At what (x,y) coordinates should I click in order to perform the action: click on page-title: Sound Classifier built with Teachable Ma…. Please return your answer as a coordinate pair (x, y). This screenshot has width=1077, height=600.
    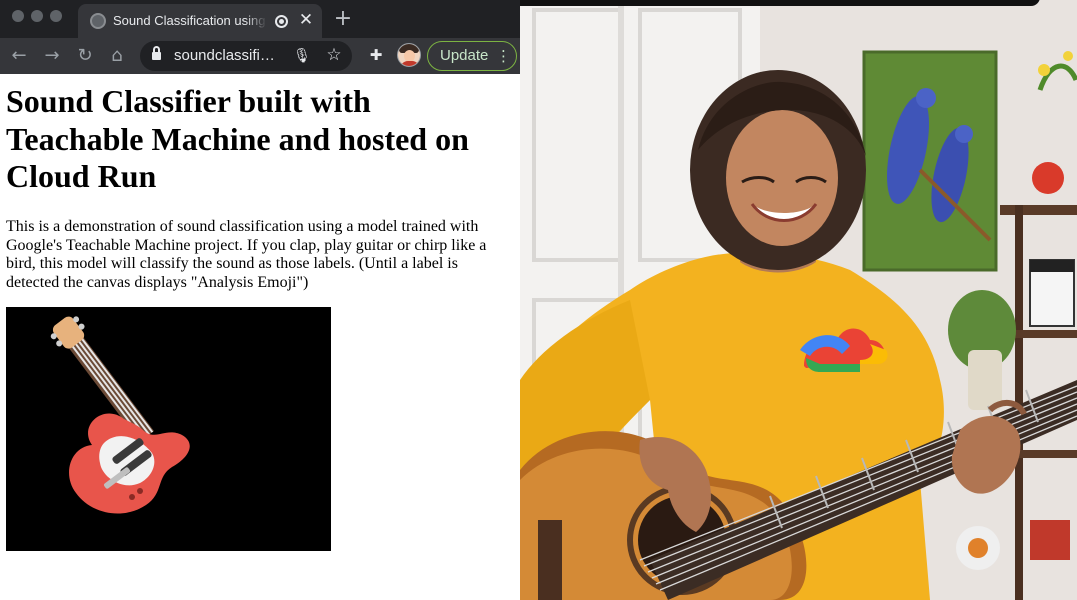
    Looking at the image, I should click on (237, 138).